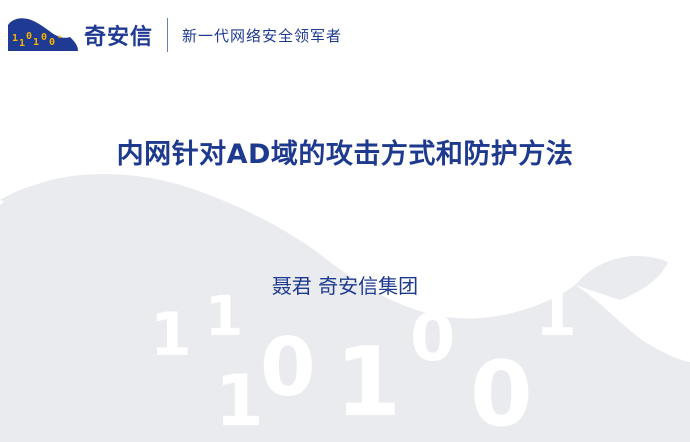 Image resolution: width=690 pixels, height=442 pixels. What do you see at coordinates (168, 35) in the screenshot?
I see `header-divider` at bounding box center [168, 35].